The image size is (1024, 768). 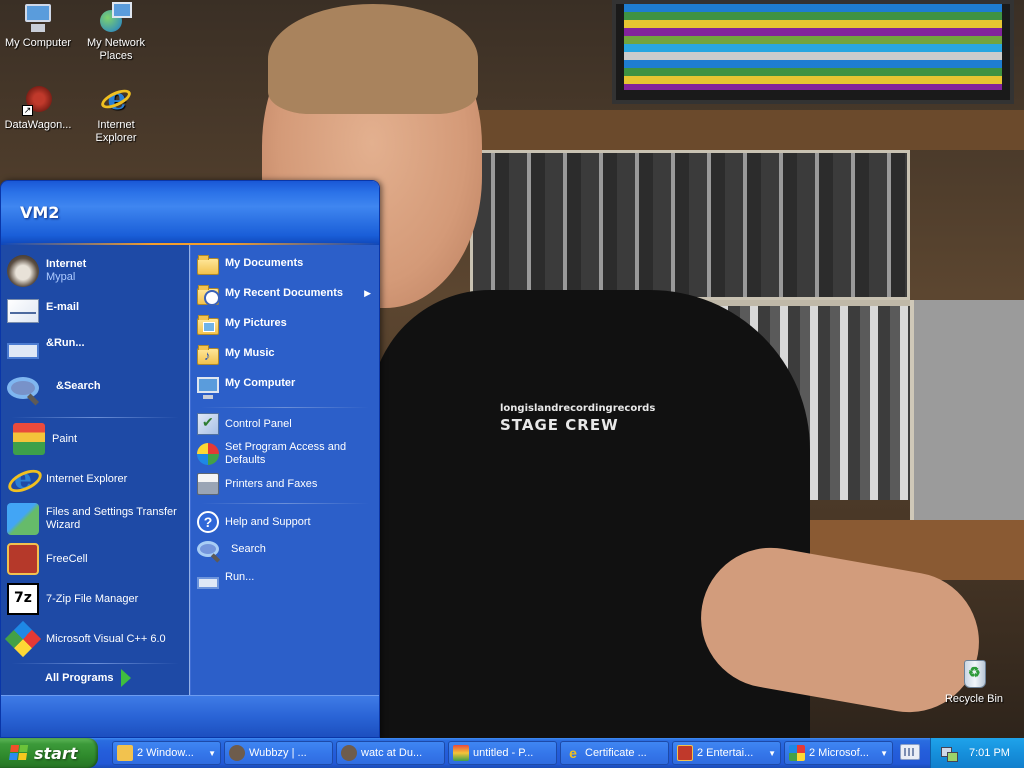 I want to click on taskbar-button-windows-explorer: 2 Window... ▼, so click(x=166, y=753).